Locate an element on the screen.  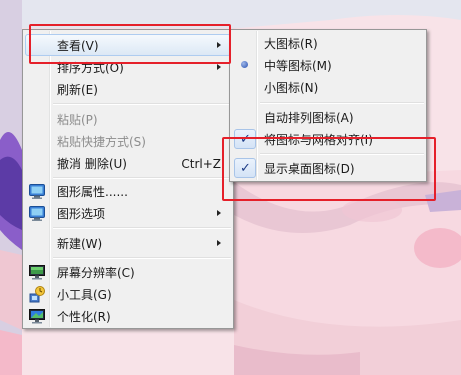
submenu-item-auto-arrange: 自动排列图标(A) is located at coordinates (328, 117).